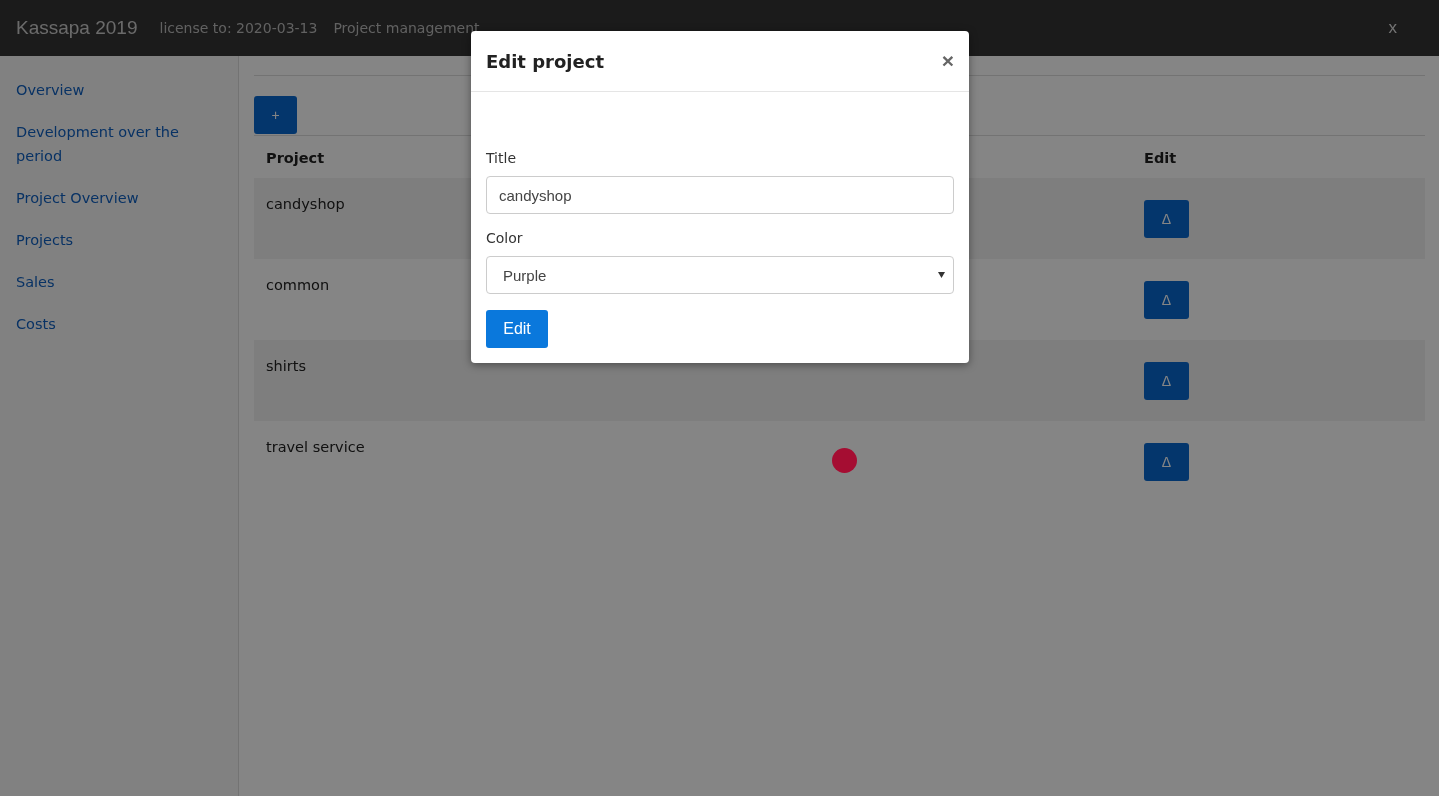 The image size is (1439, 796). Describe the element at coordinates (305, 204) in the screenshot. I see `project-name: candyshop` at that location.